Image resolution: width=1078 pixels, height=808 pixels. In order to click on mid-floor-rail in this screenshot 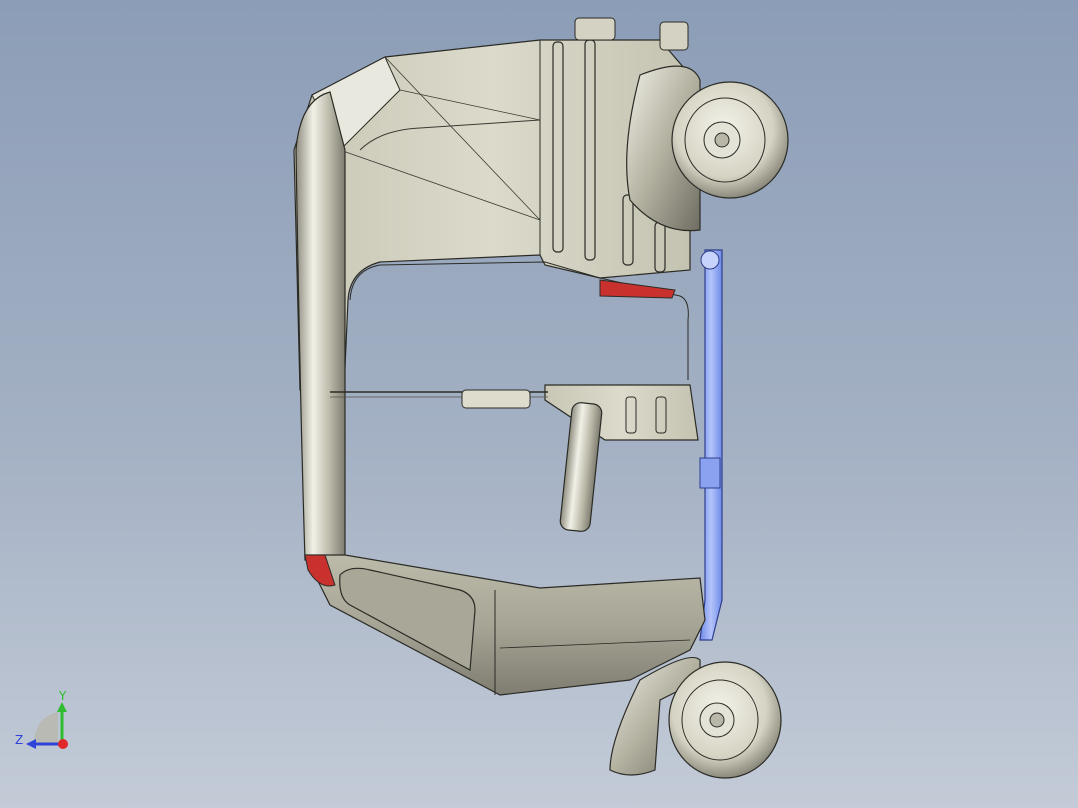, I will do `click(514, 412)`.